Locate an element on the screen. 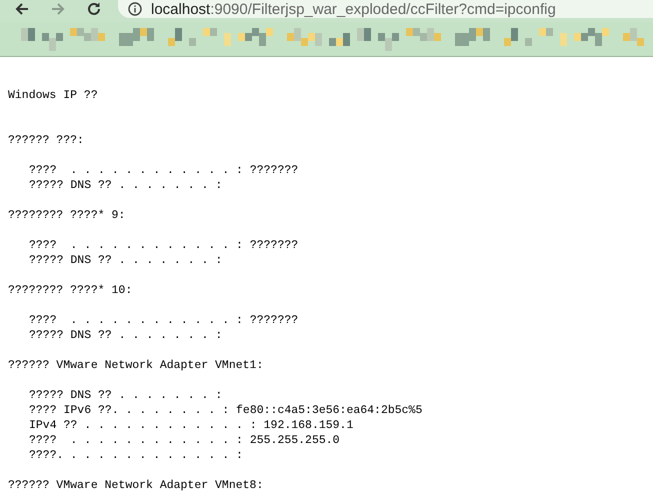  output-line: ???? IPv6 ??. . . . . . . . : fe80::c4a5:3e56:ea64:2b5c%5 is located at coordinates (225, 410).